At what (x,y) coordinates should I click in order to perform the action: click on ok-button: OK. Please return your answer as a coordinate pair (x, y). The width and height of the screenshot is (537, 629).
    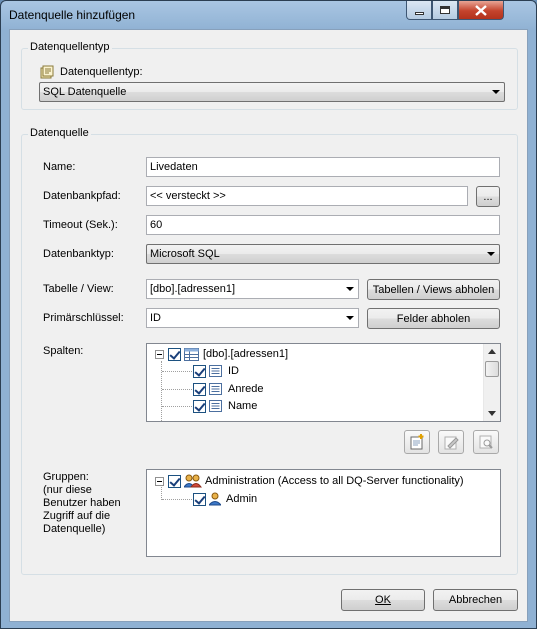
    Looking at the image, I should click on (383, 600).